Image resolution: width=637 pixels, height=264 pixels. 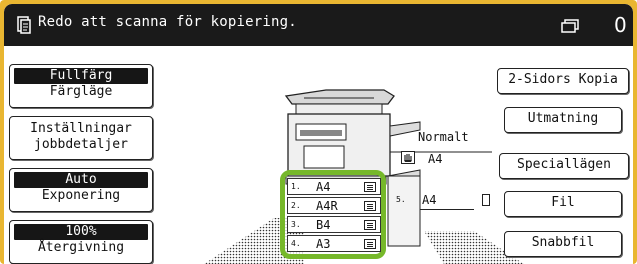 What do you see at coordinates (323, 225) in the screenshot?
I see `tray-size: B4` at bounding box center [323, 225].